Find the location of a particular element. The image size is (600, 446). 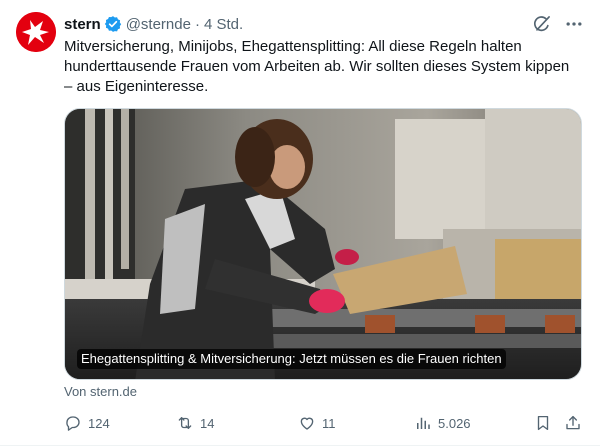

tweet-actions: 124 14 11 5.026 is located at coordinates (324, 424).